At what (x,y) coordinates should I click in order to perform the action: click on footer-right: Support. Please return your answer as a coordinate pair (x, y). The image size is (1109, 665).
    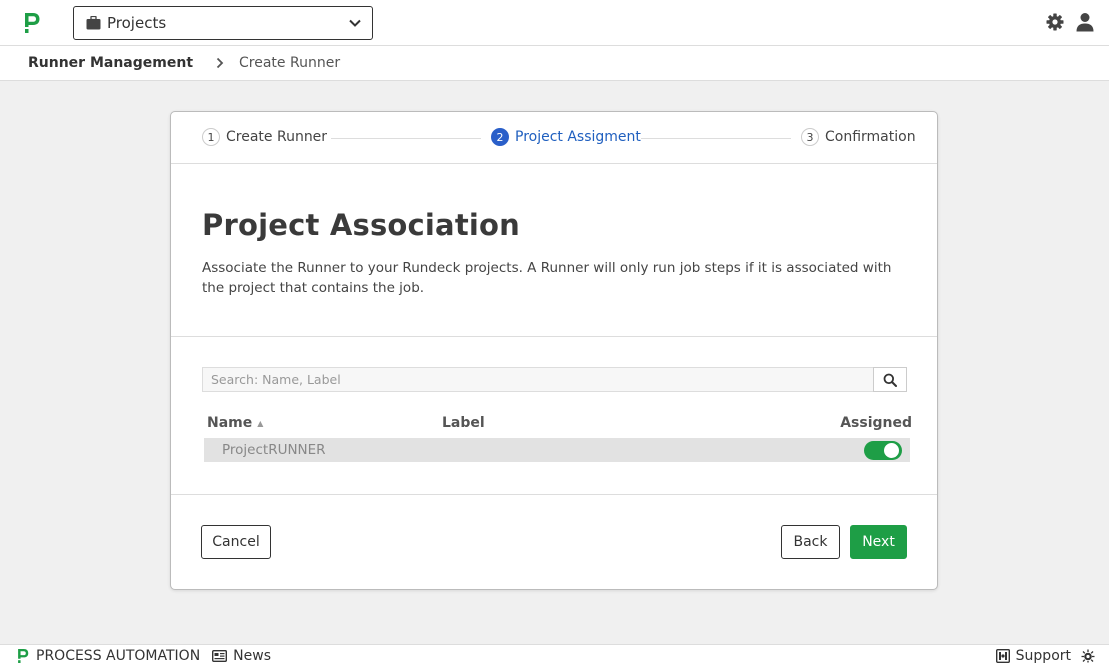
    Looking at the image, I should click on (1045, 656).